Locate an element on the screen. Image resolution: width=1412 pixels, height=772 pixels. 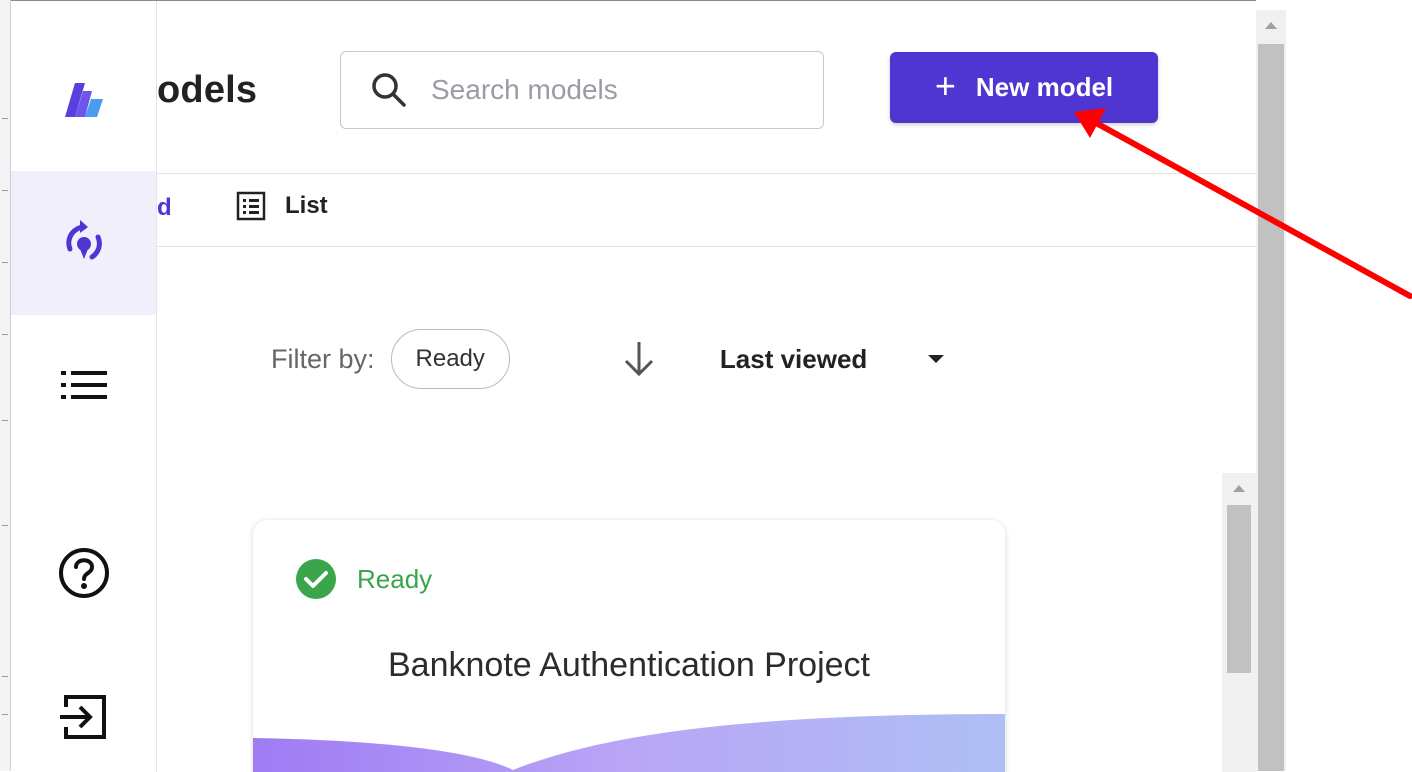
caret-down-icon is located at coordinates (936, 359).